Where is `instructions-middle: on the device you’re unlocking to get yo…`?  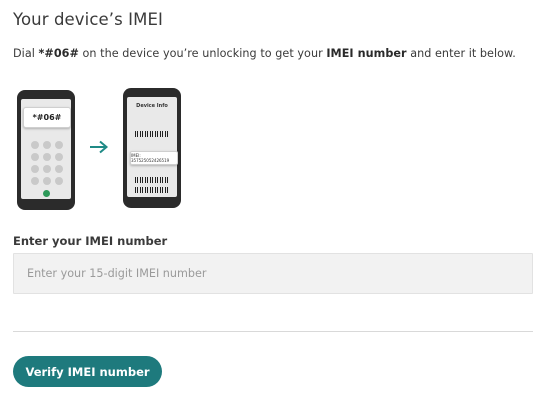 instructions-middle: on the device you’re unlocking to get yo… is located at coordinates (202, 53).